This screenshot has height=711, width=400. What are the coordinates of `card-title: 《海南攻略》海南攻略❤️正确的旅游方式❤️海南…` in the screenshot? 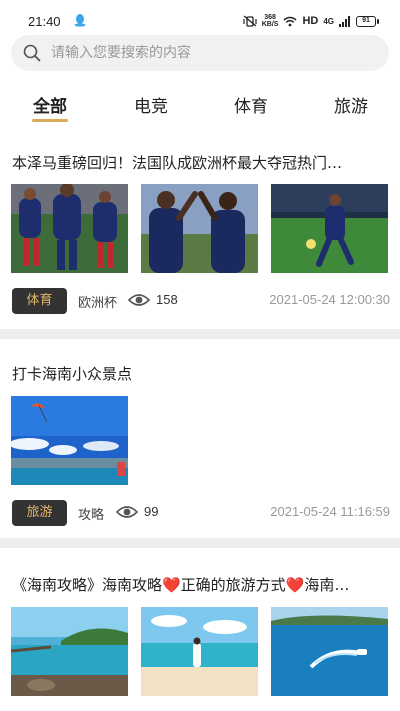 It's located at (181, 585).